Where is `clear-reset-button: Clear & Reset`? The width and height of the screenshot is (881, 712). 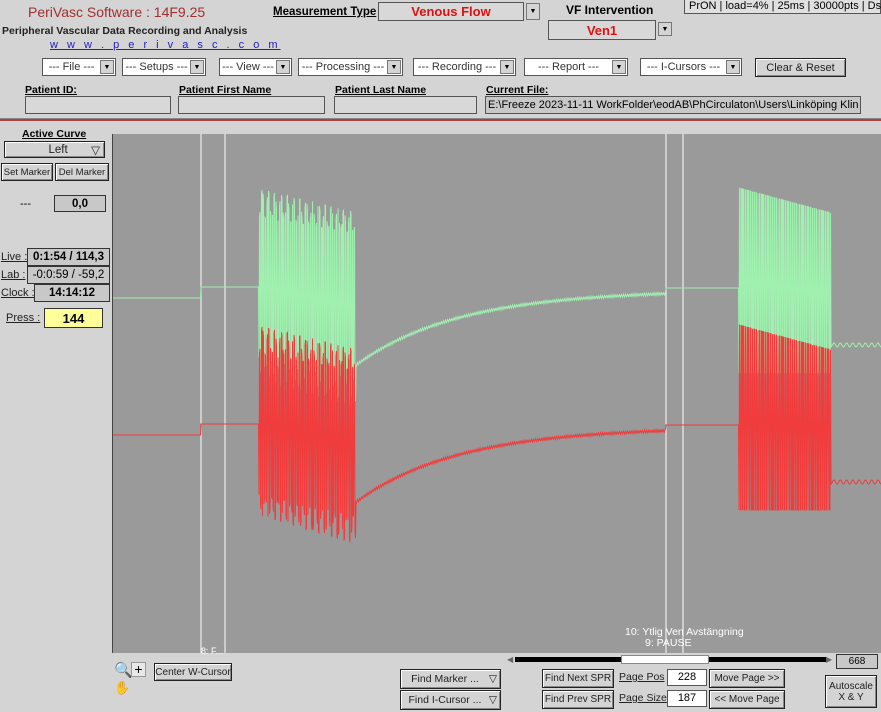 clear-reset-button: Clear & Reset is located at coordinates (800, 67).